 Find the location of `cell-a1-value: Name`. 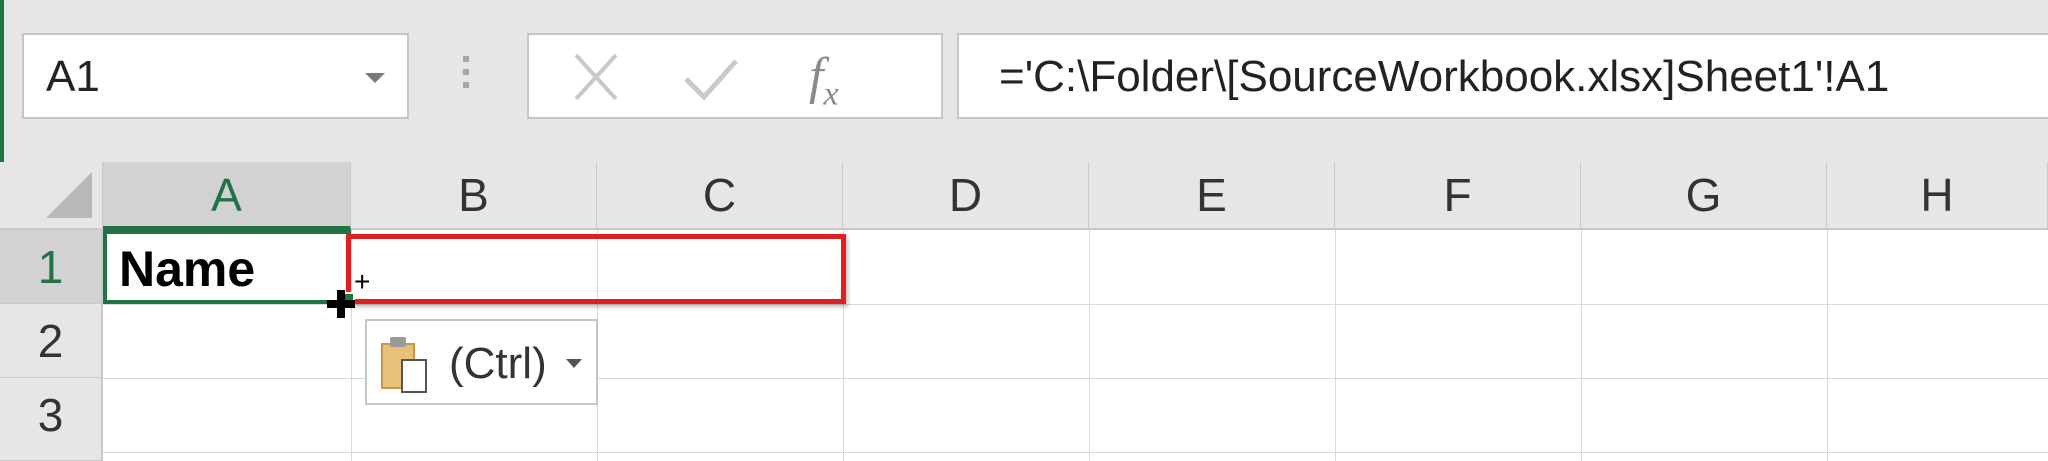

cell-a1-value: Name is located at coordinates (187, 269).